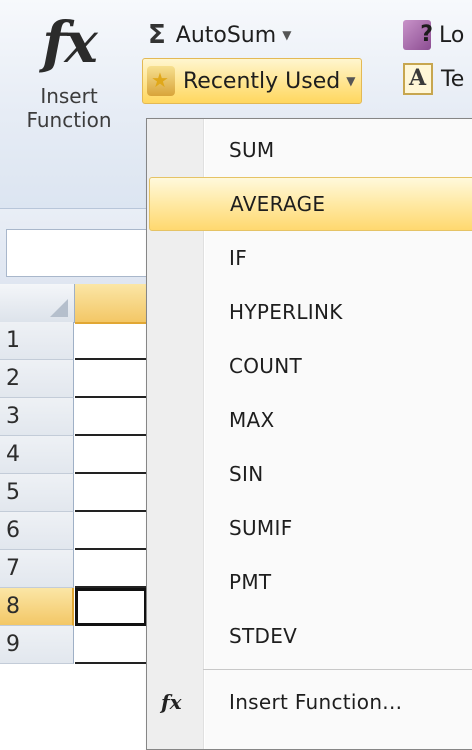 The height and width of the screenshot is (750, 472). What do you see at coordinates (337, 669) in the screenshot?
I see `menu-separator` at bounding box center [337, 669].